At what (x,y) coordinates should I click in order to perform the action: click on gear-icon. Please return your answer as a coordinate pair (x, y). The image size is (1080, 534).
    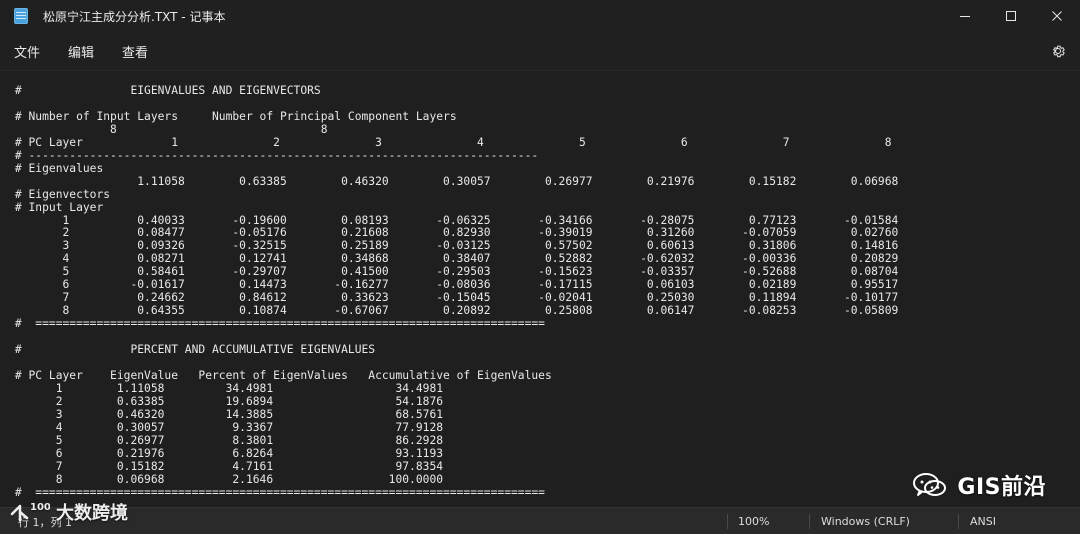
    Looking at the image, I should click on (1058, 51).